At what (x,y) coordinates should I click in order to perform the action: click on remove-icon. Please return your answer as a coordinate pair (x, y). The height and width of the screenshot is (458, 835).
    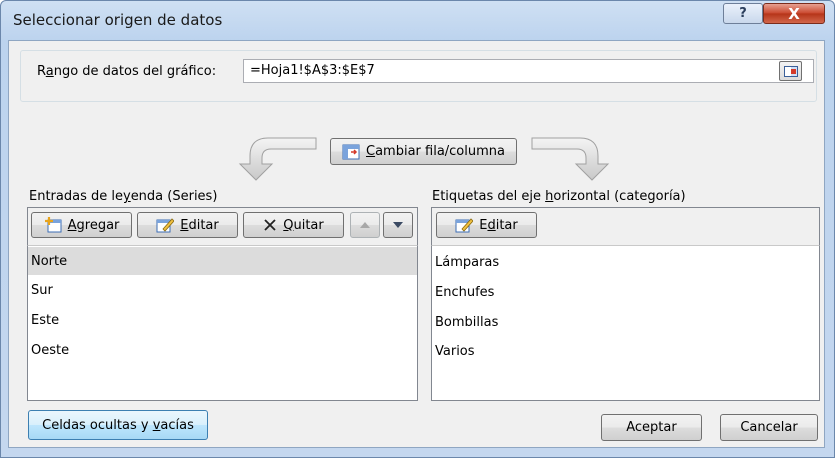
    Looking at the image, I should click on (270, 225).